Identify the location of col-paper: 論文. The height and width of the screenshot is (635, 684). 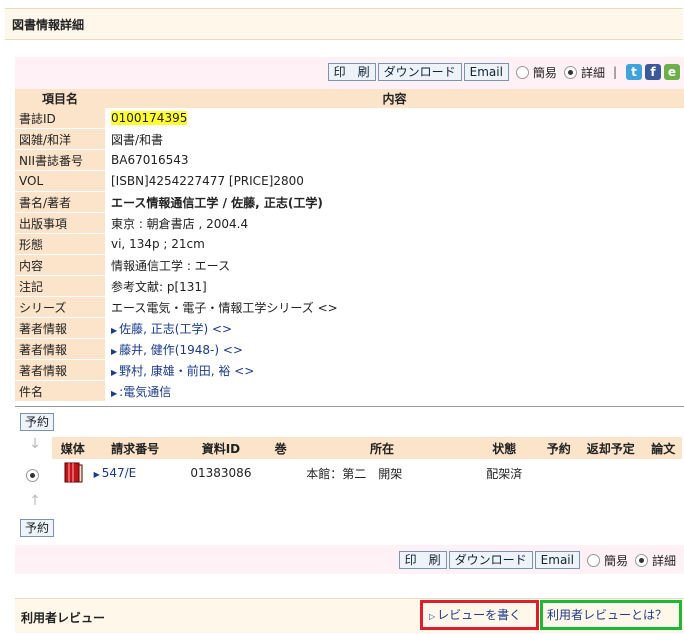
(663, 448).